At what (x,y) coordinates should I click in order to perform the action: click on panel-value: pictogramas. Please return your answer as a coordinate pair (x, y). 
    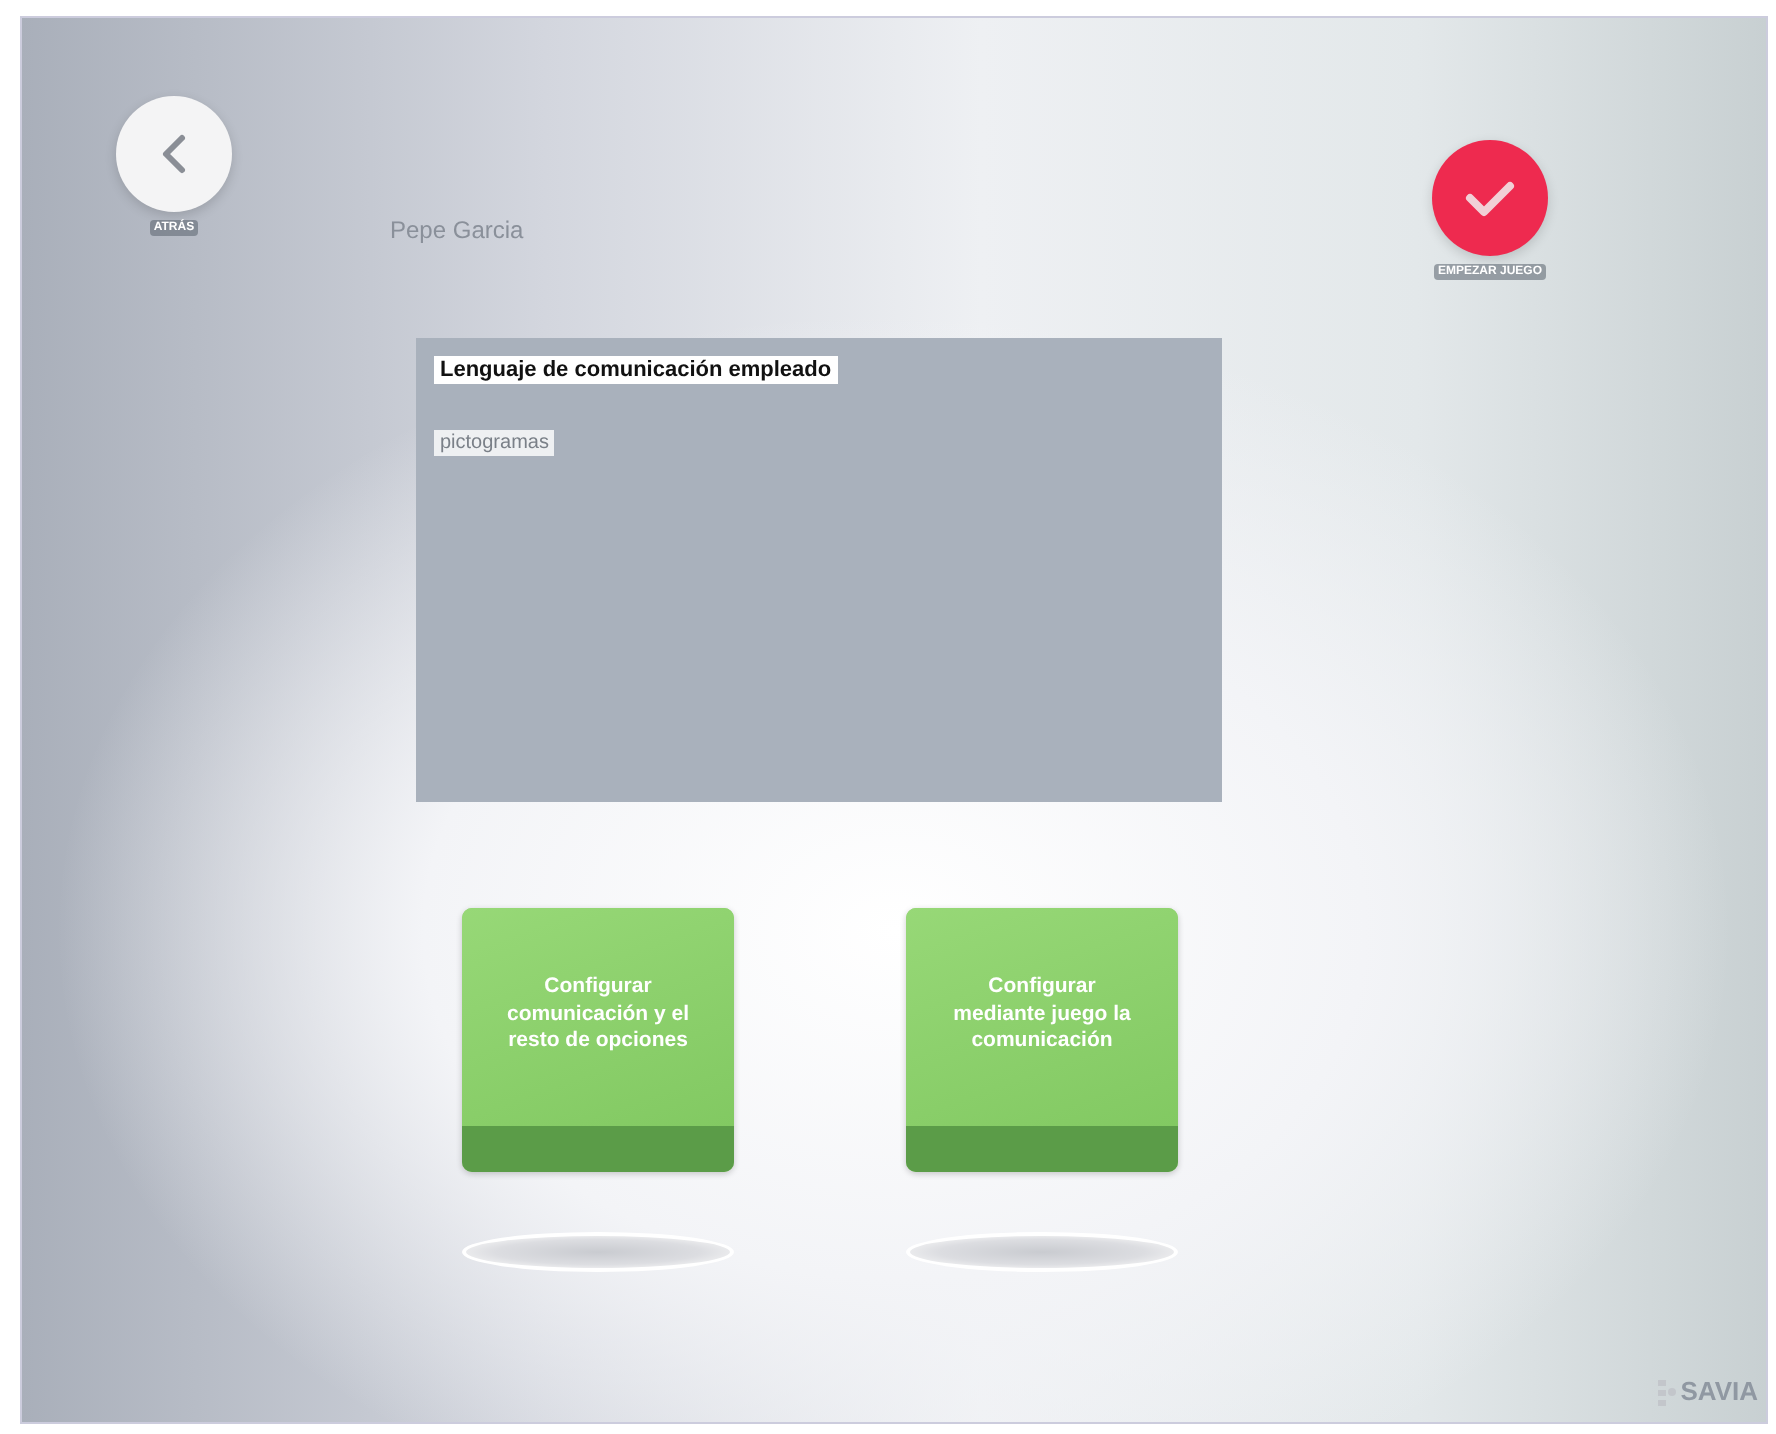
    Looking at the image, I should click on (494, 443).